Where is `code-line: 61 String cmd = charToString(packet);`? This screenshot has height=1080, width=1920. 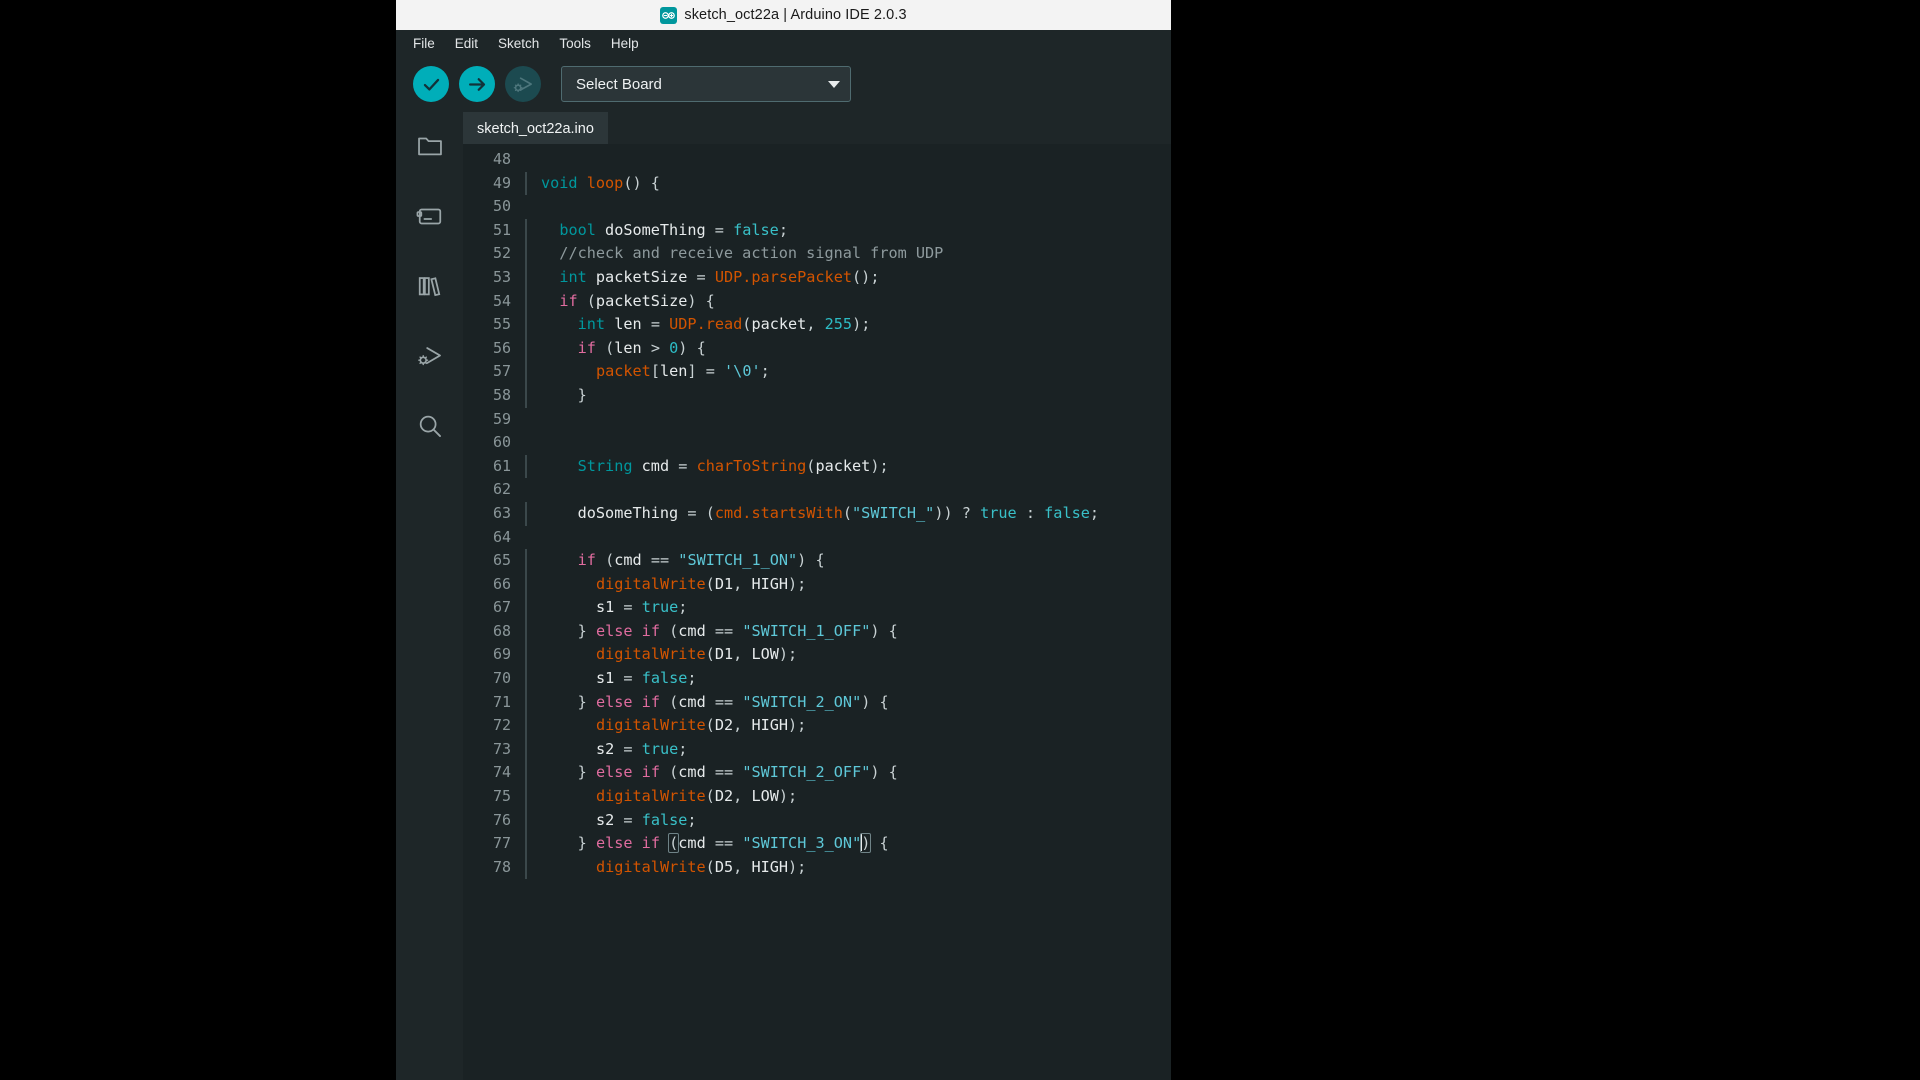
code-line: 61 String cmd = charToString(packet); is located at coordinates (817, 466).